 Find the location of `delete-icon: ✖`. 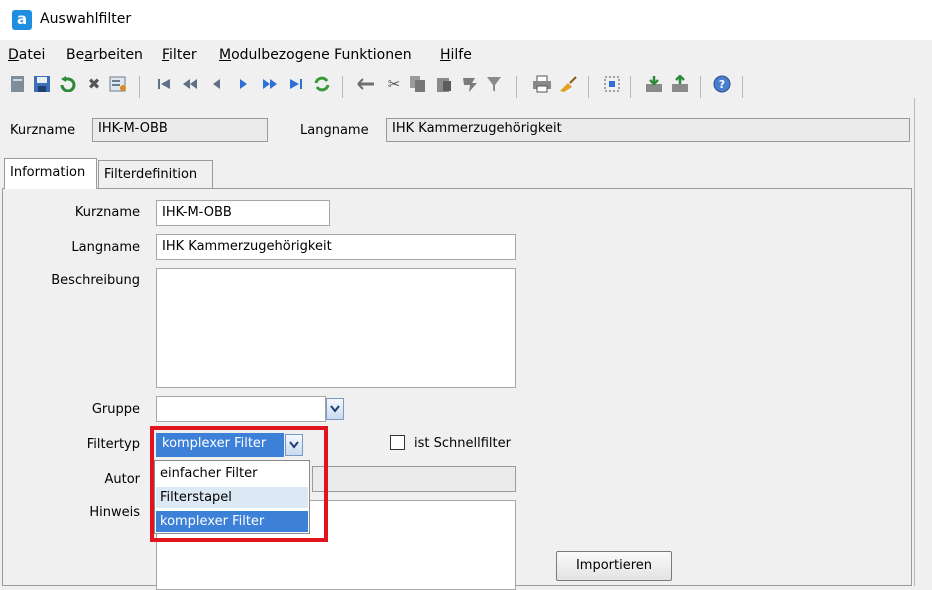

delete-icon: ✖ is located at coordinates (94, 84).